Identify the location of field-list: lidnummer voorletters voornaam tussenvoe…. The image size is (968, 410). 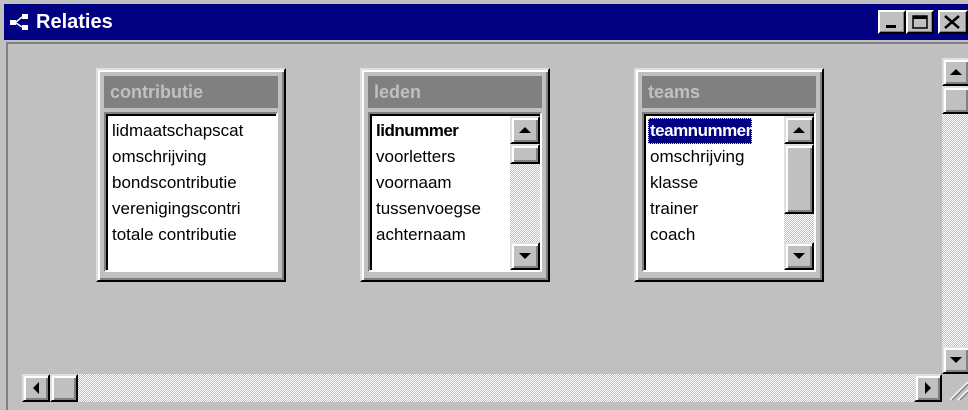
(455, 192).